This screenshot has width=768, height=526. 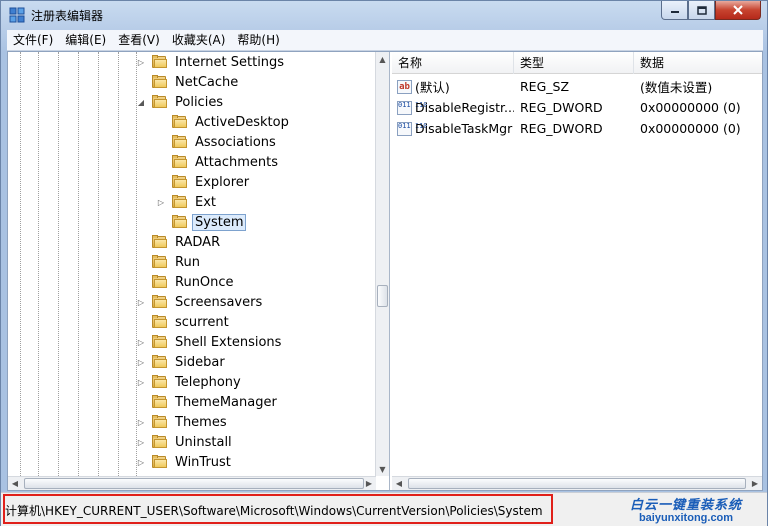 I want to click on column-header-data: 数据, so click(x=698, y=63).